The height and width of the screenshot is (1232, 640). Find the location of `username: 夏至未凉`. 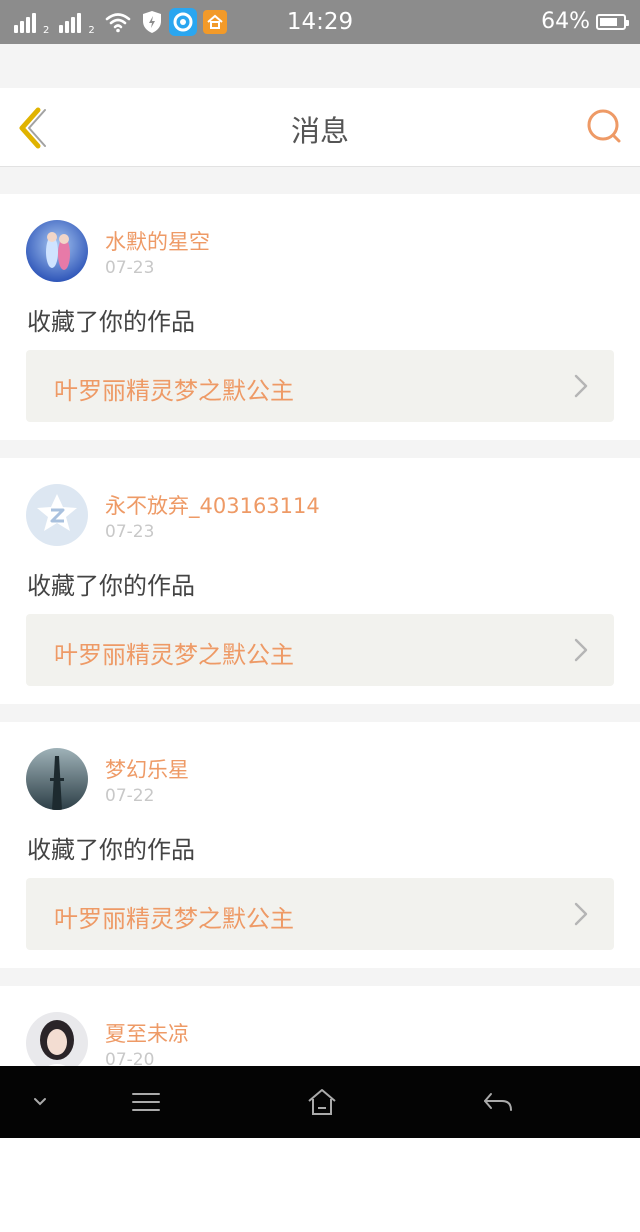

username: 夏至未凉 is located at coordinates (147, 1033).